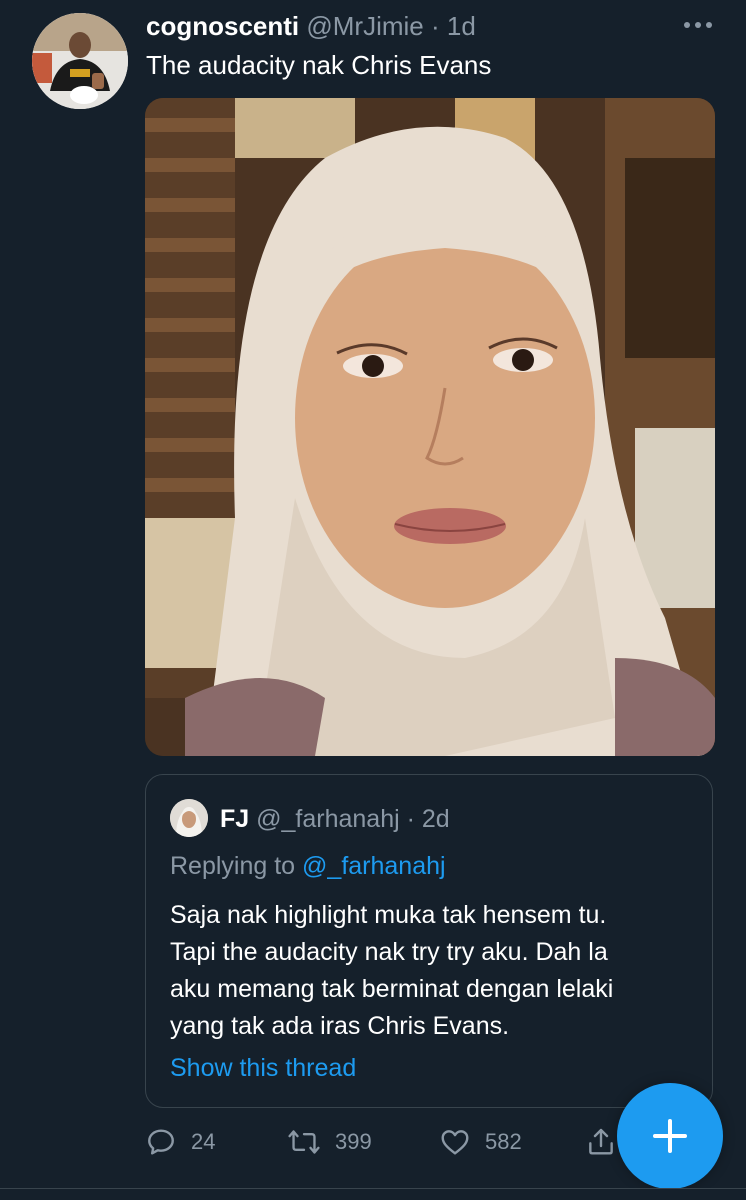 This screenshot has height=1200, width=746. Describe the element at coordinates (222, 26) in the screenshot. I see `display-name: cognoscenti` at that location.